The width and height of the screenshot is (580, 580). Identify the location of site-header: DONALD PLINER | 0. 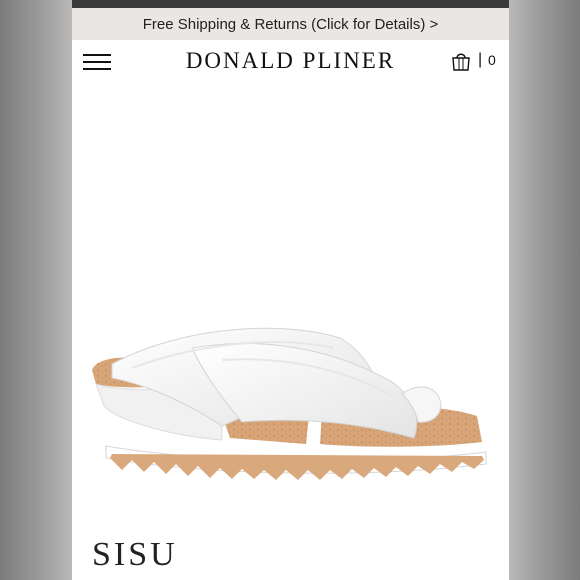
(290, 62).